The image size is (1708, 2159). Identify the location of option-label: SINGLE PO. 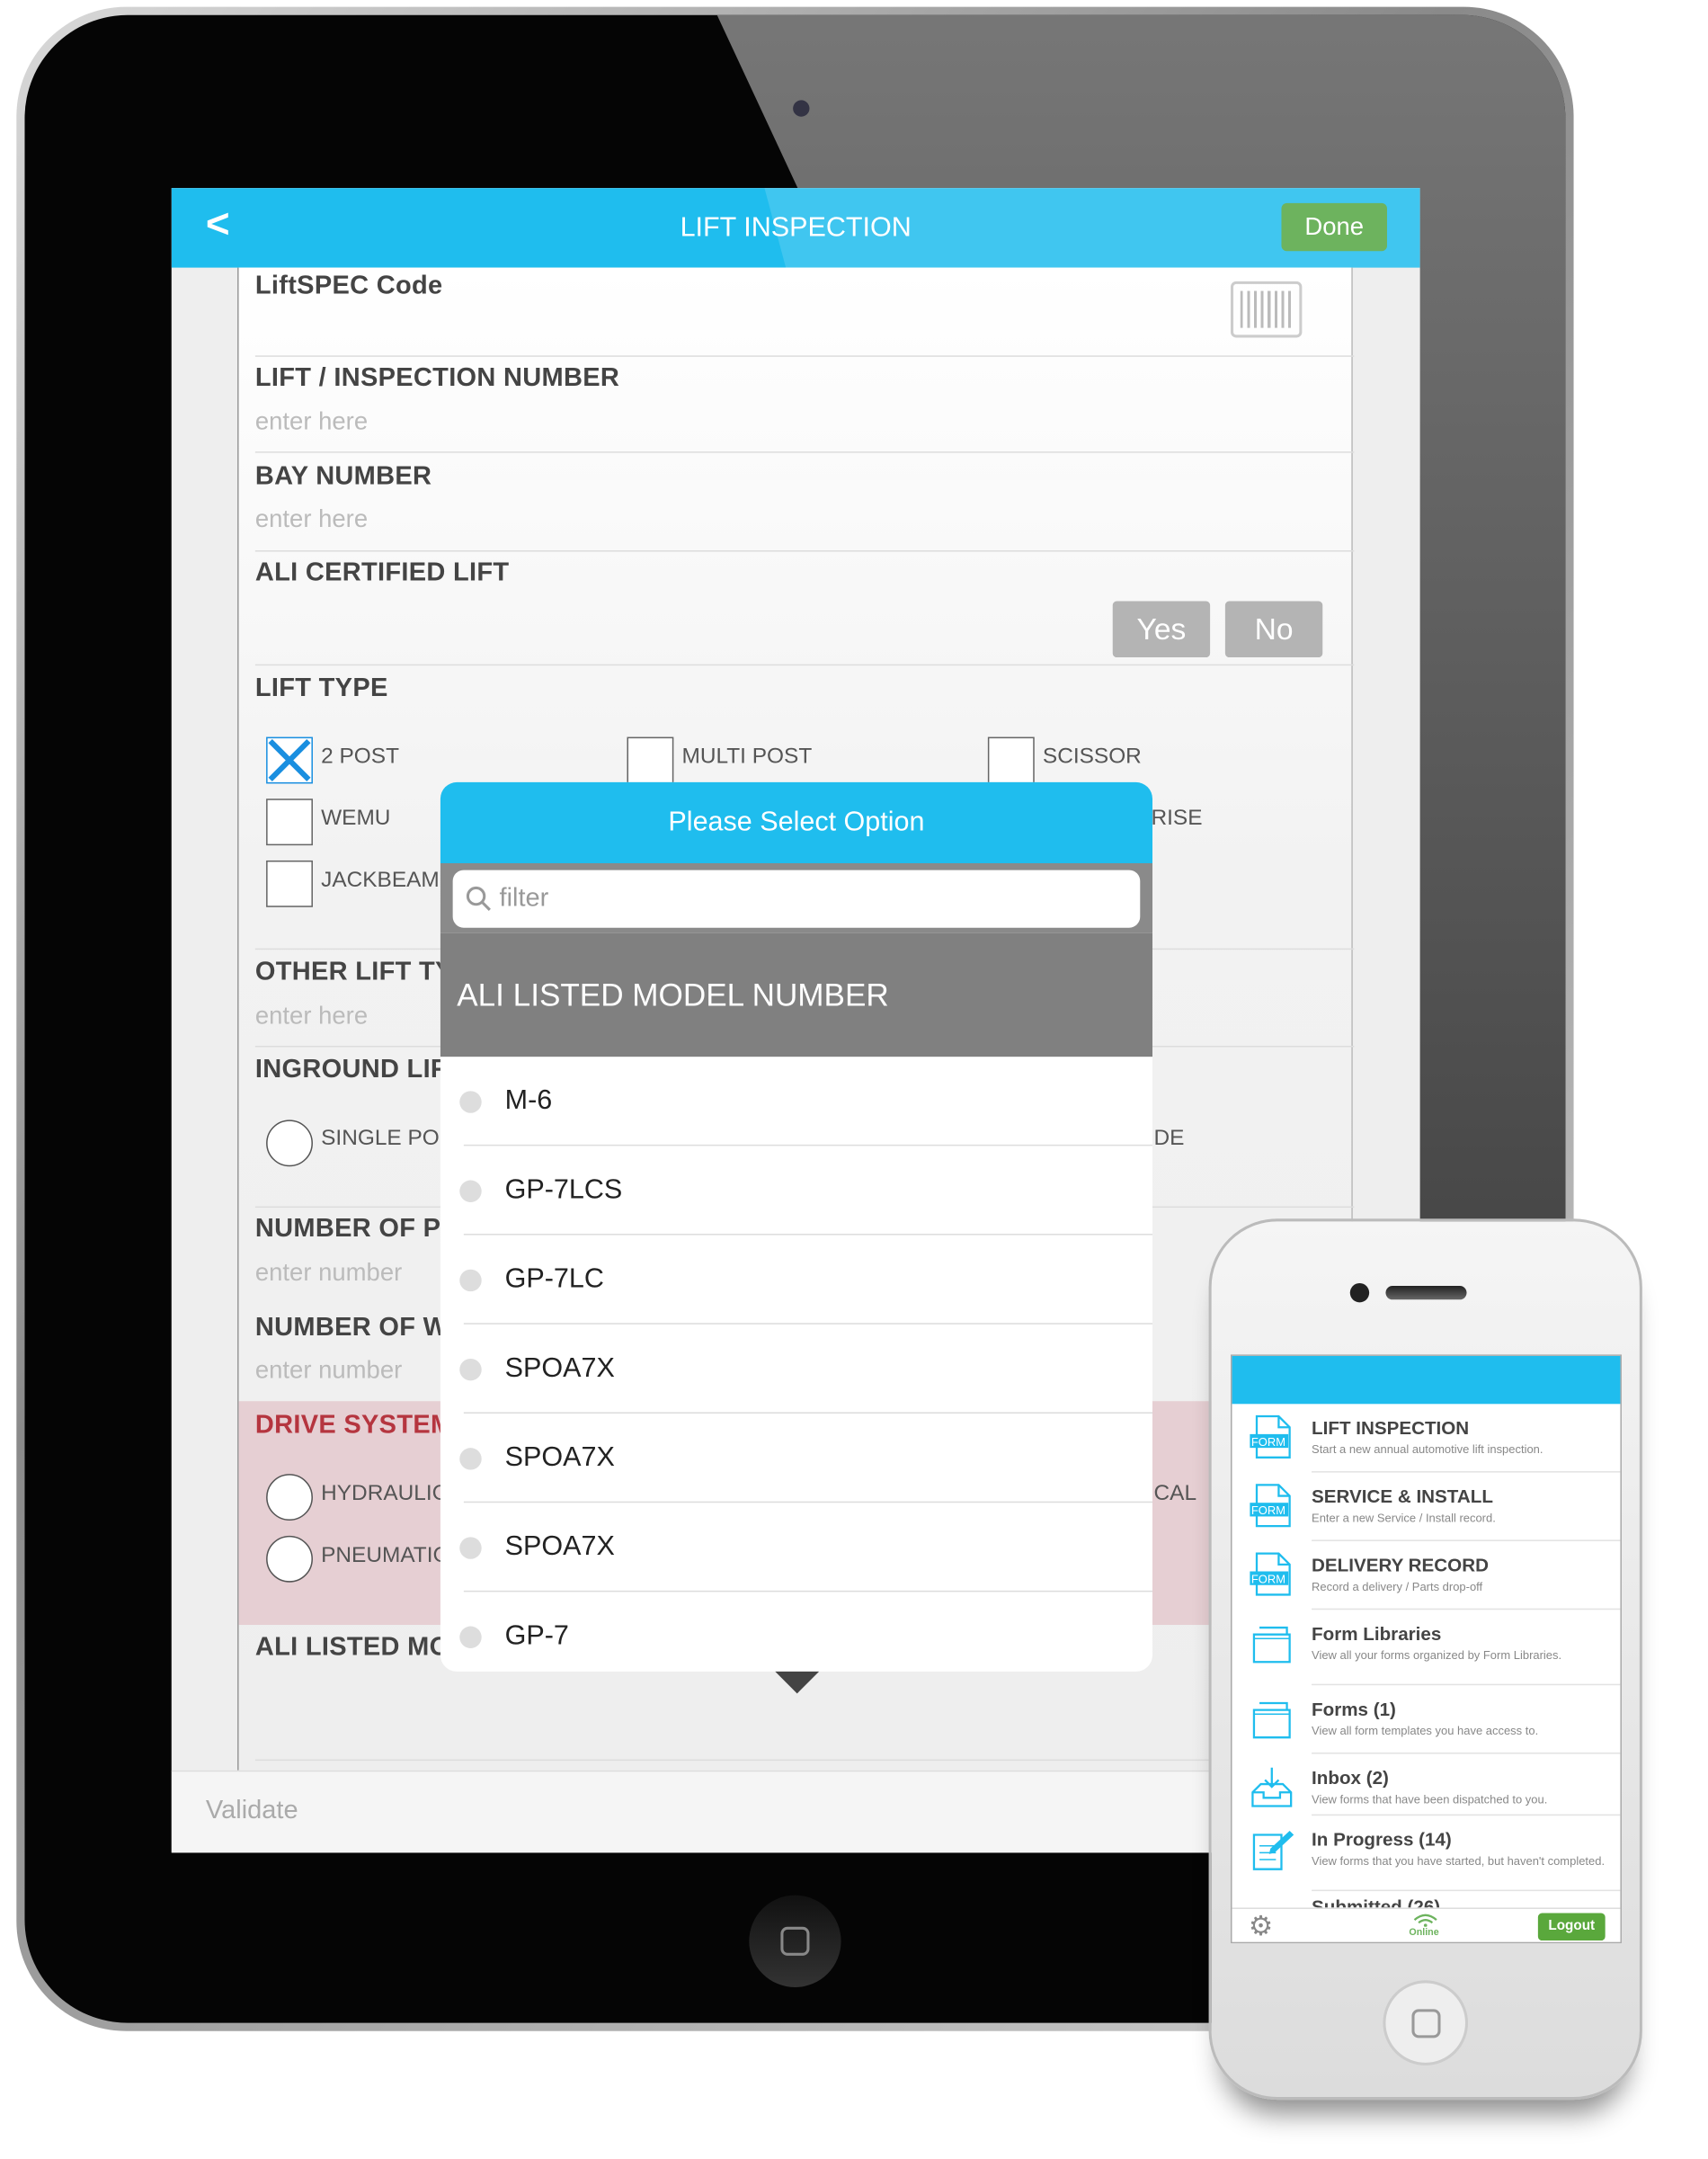
(380, 1138).